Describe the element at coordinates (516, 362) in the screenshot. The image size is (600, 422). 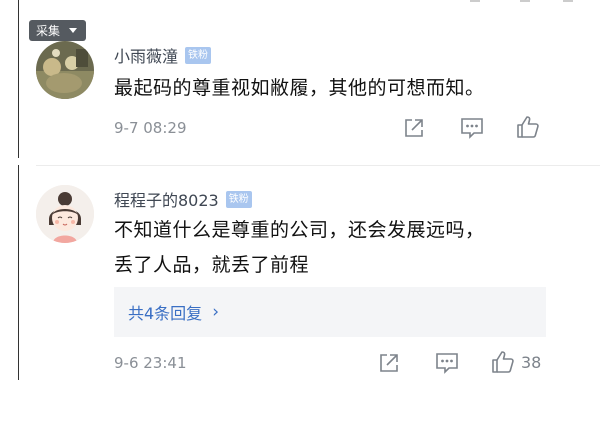
I see `like-button: 38` at that location.